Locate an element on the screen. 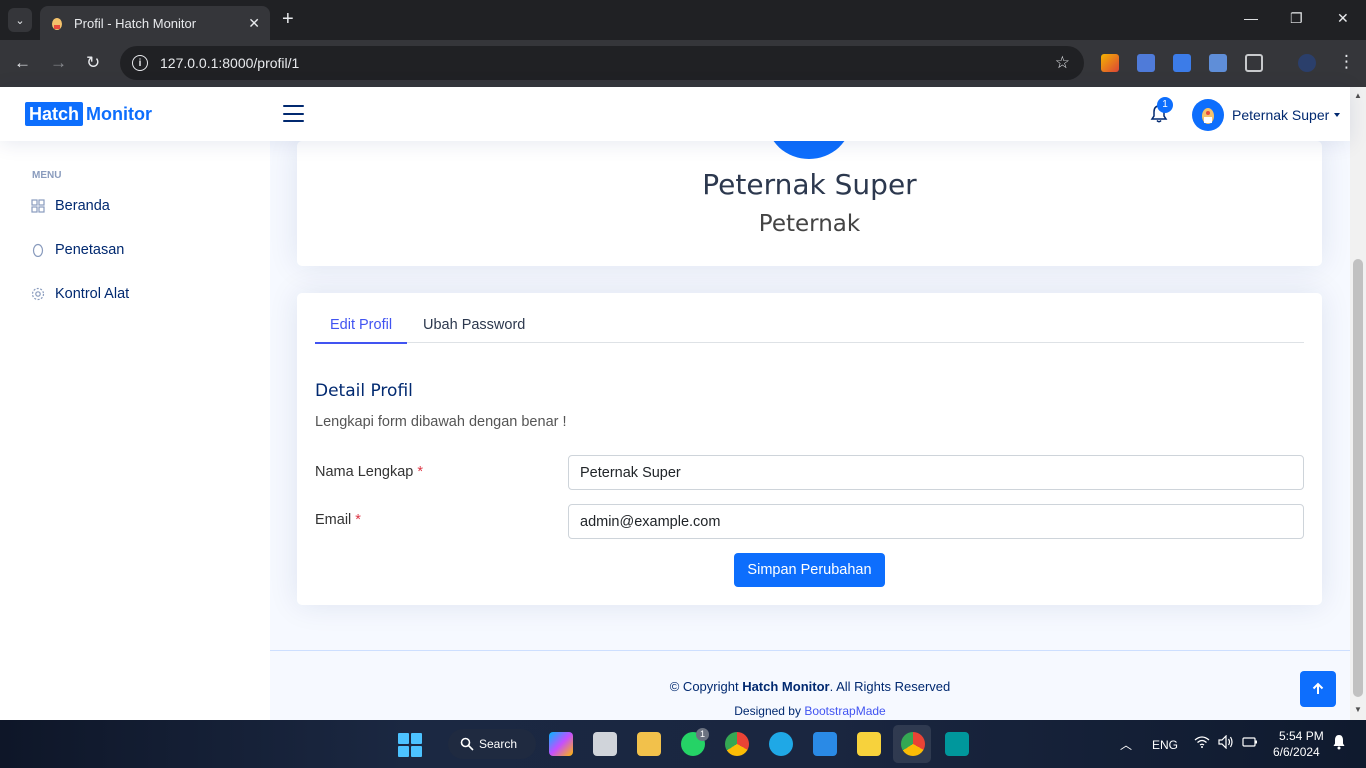  scroll-up-icon: ▲ is located at coordinates (1358, 95).